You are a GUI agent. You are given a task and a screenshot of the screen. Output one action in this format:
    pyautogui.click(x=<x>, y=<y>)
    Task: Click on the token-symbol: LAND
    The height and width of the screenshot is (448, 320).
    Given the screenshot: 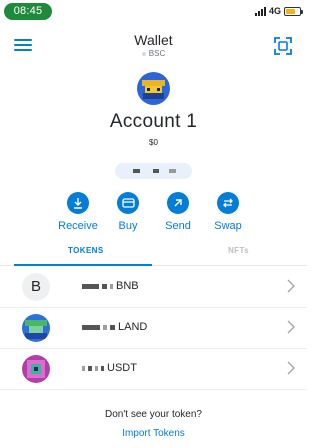 What is the action you would take?
    pyautogui.click(x=133, y=327)
    